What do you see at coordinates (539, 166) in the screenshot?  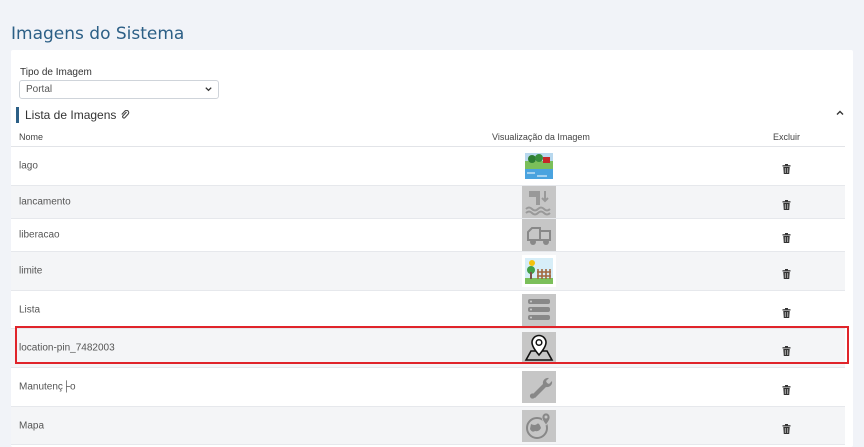 I see `lake-icon` at bounding box center [539, 166].